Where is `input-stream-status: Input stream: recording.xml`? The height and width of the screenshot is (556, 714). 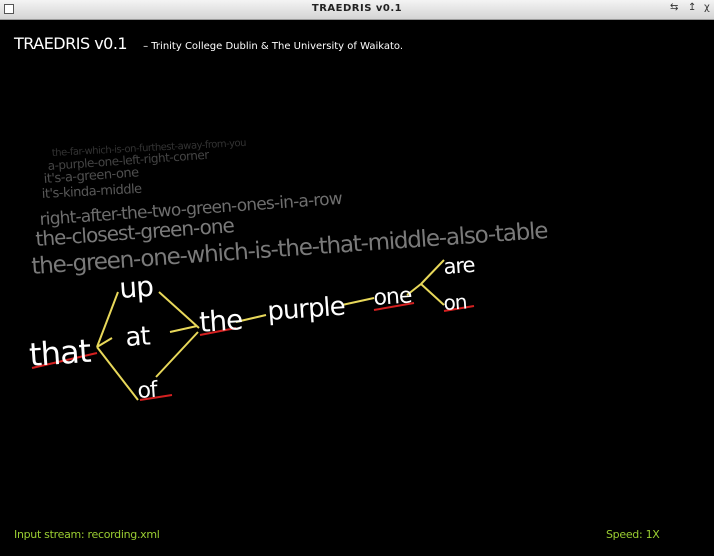 input-stream-status: Input stream: recording.xml is located at coordinates (87, 534).